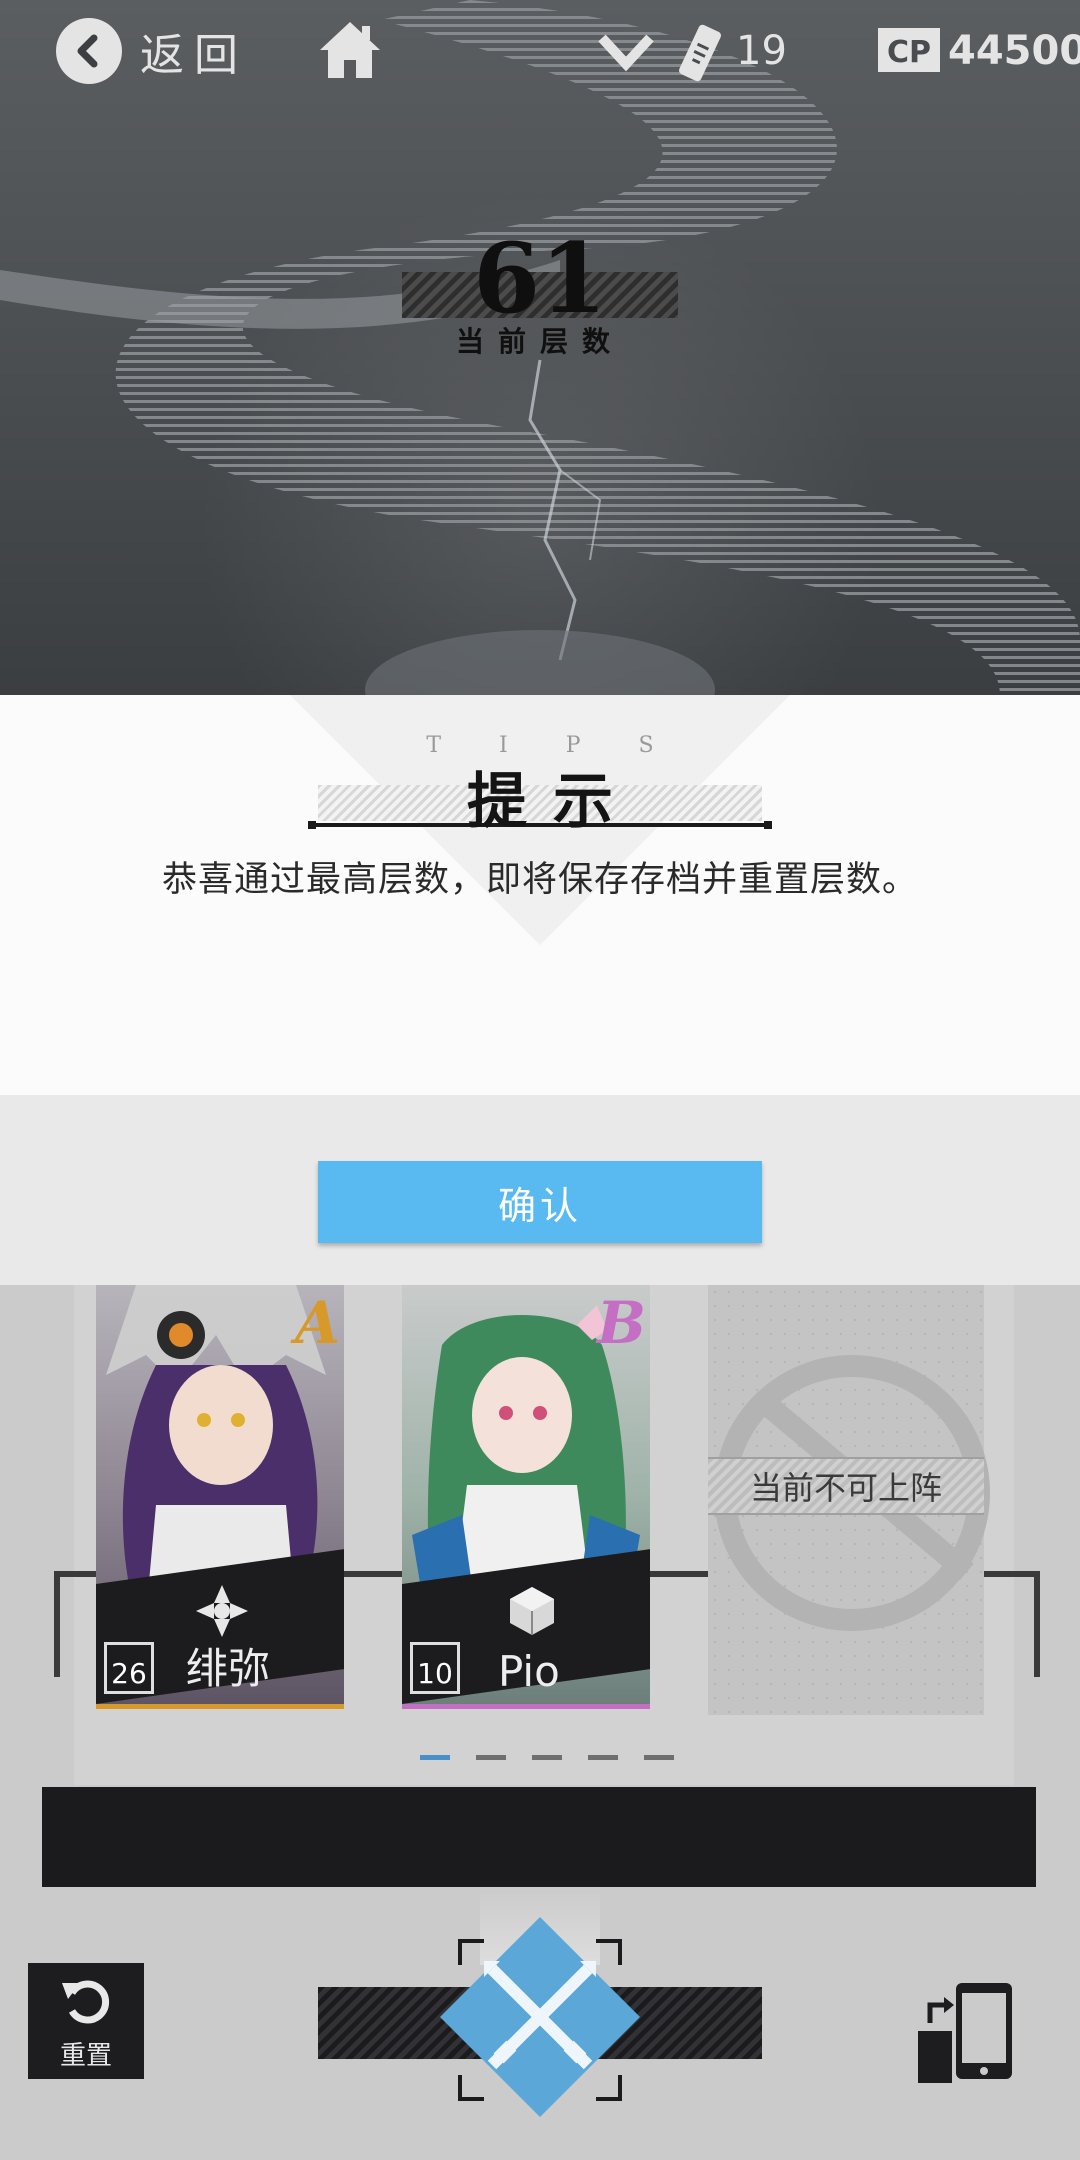 The height and width of the screenshot is (2160, 1080). Describe the element at coordinates (222, 1611) in the screenshot. I see `fan-class-icon` at that location.